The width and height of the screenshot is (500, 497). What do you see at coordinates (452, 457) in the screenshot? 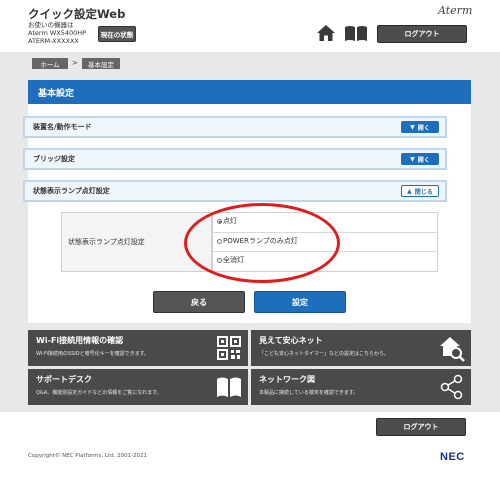
I see `nec-logo: NEC` at bounding box center [452, 457].